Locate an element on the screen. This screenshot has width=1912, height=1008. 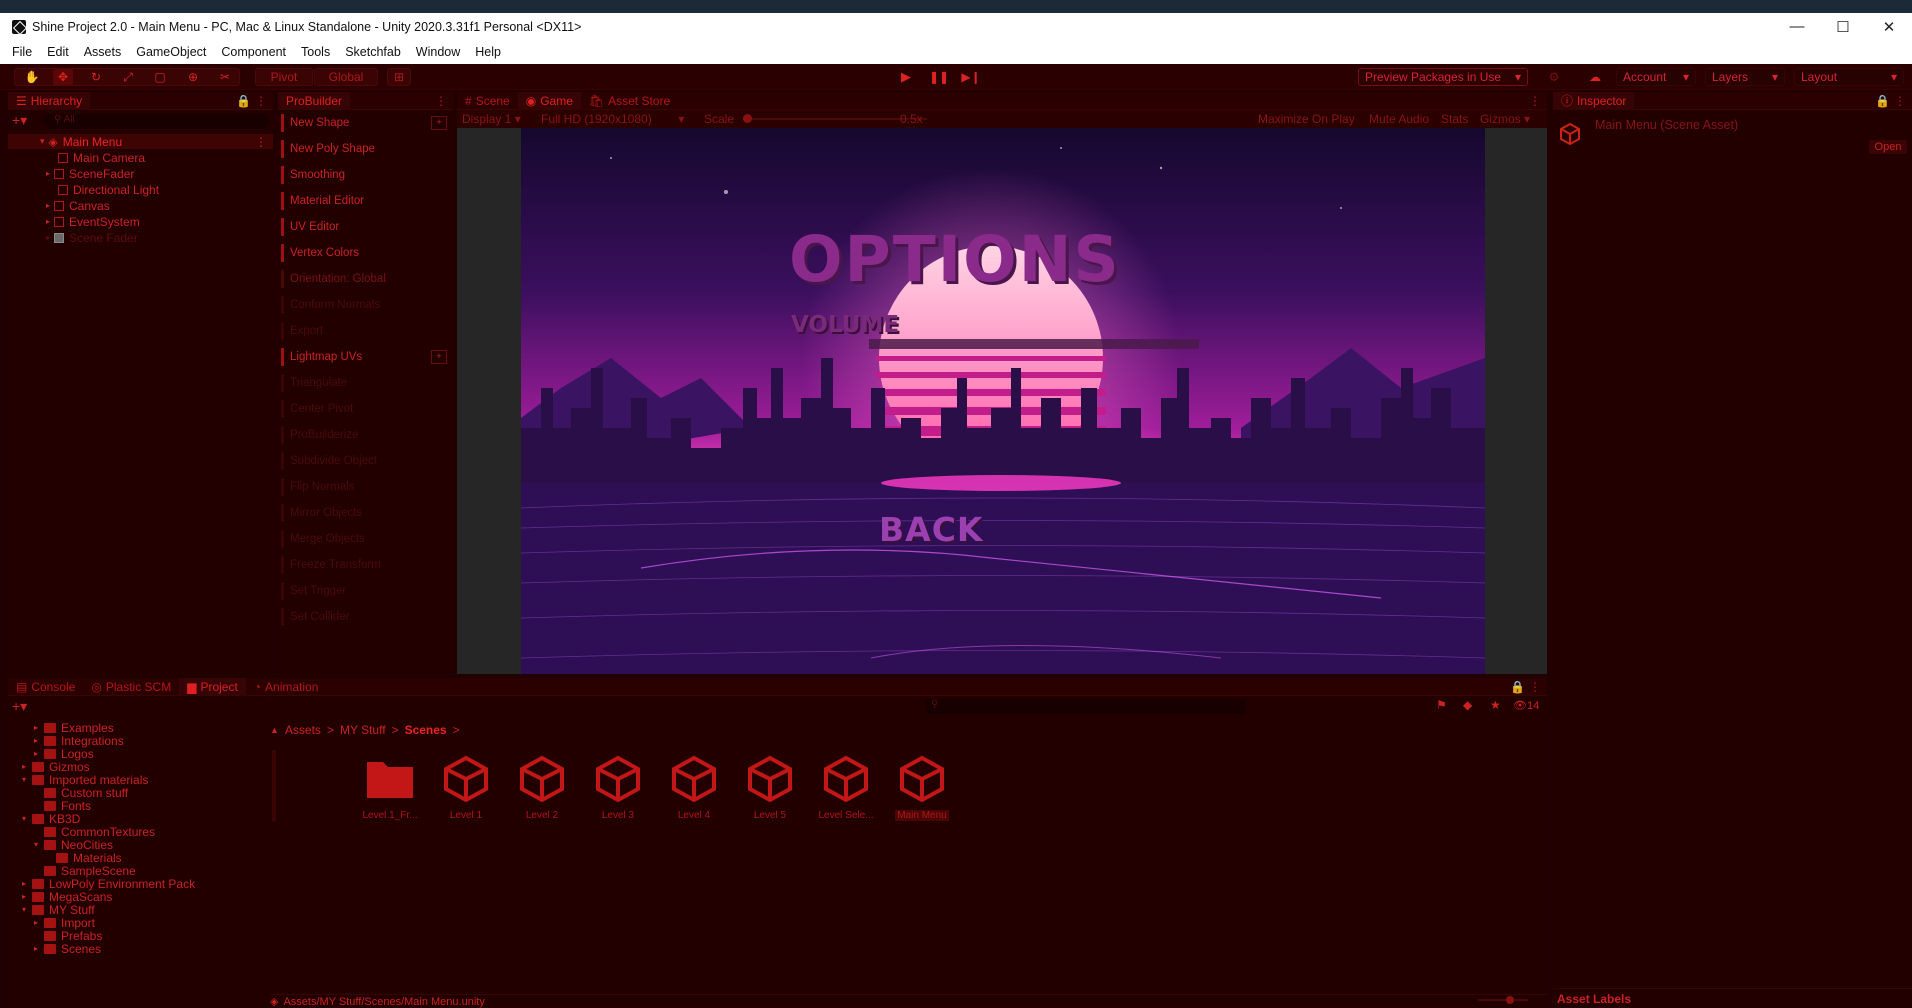
global-toggle: Global is located at coordinates (346, 77).